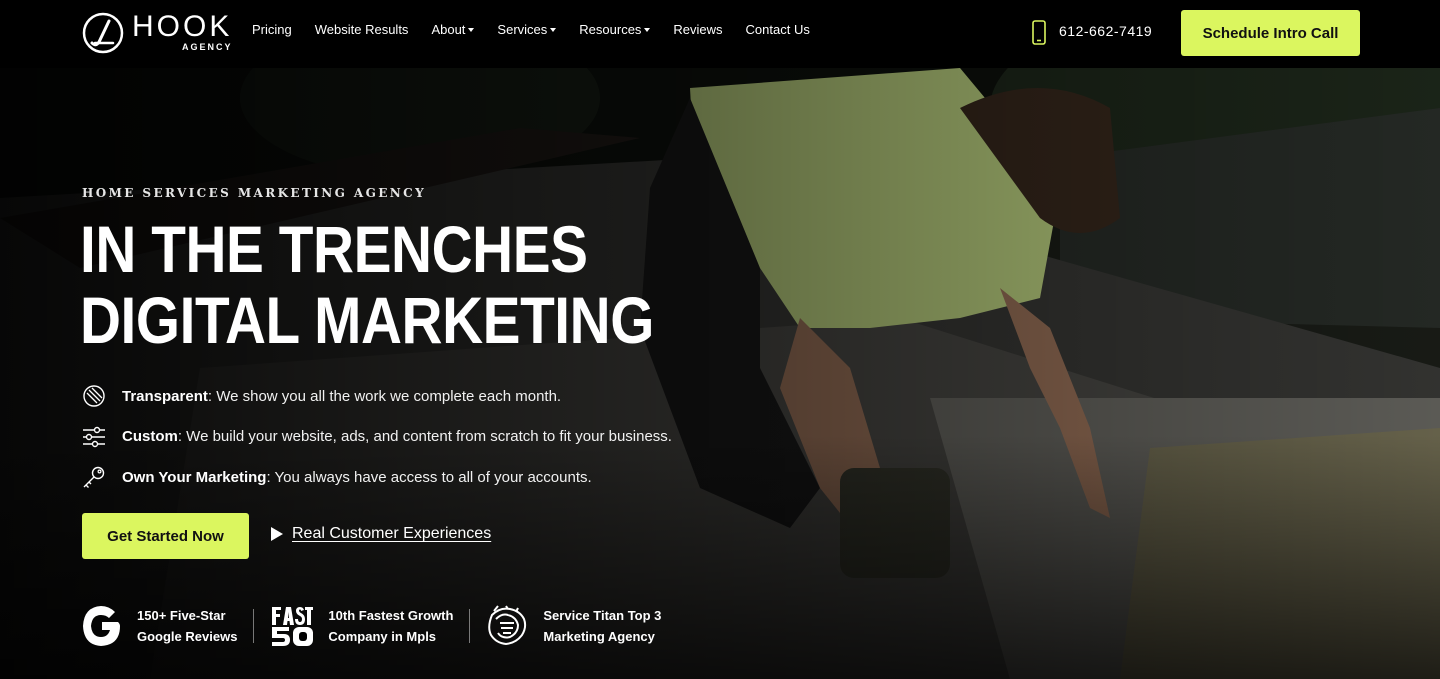 Image resolution: width=1440 pixels, height=679 pixels. I want to click on fast-50-logo, so click(293, 626).